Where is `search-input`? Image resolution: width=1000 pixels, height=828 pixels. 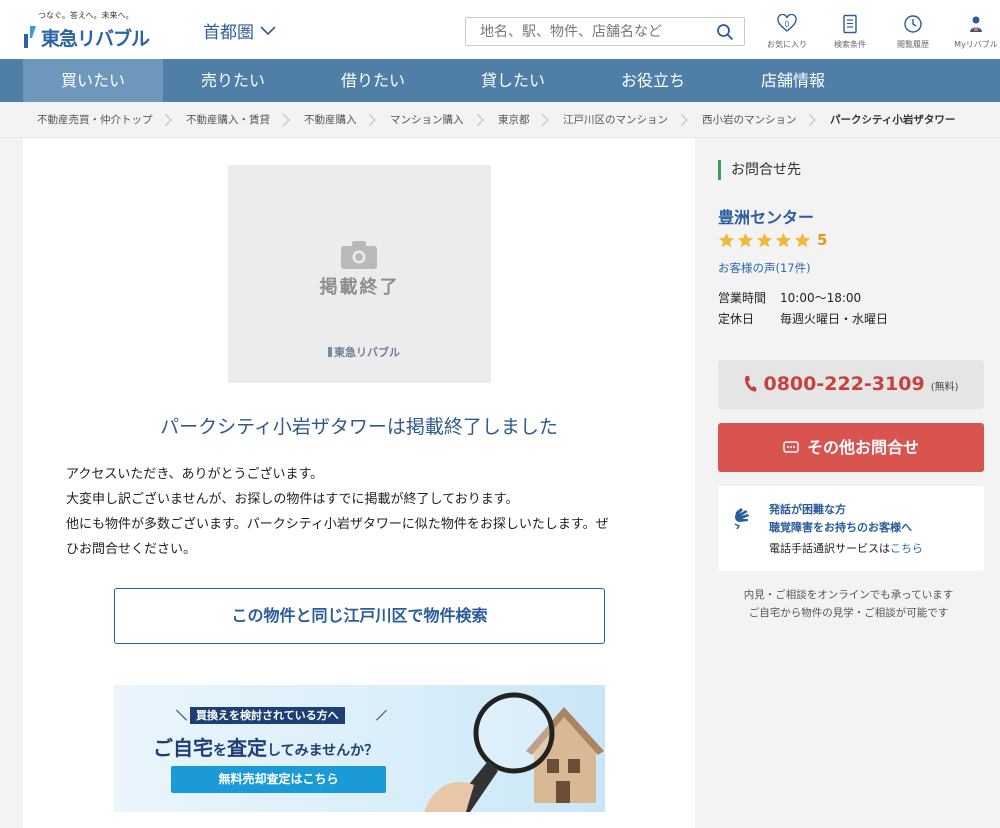 search-input is located at coordinates (605, 31).